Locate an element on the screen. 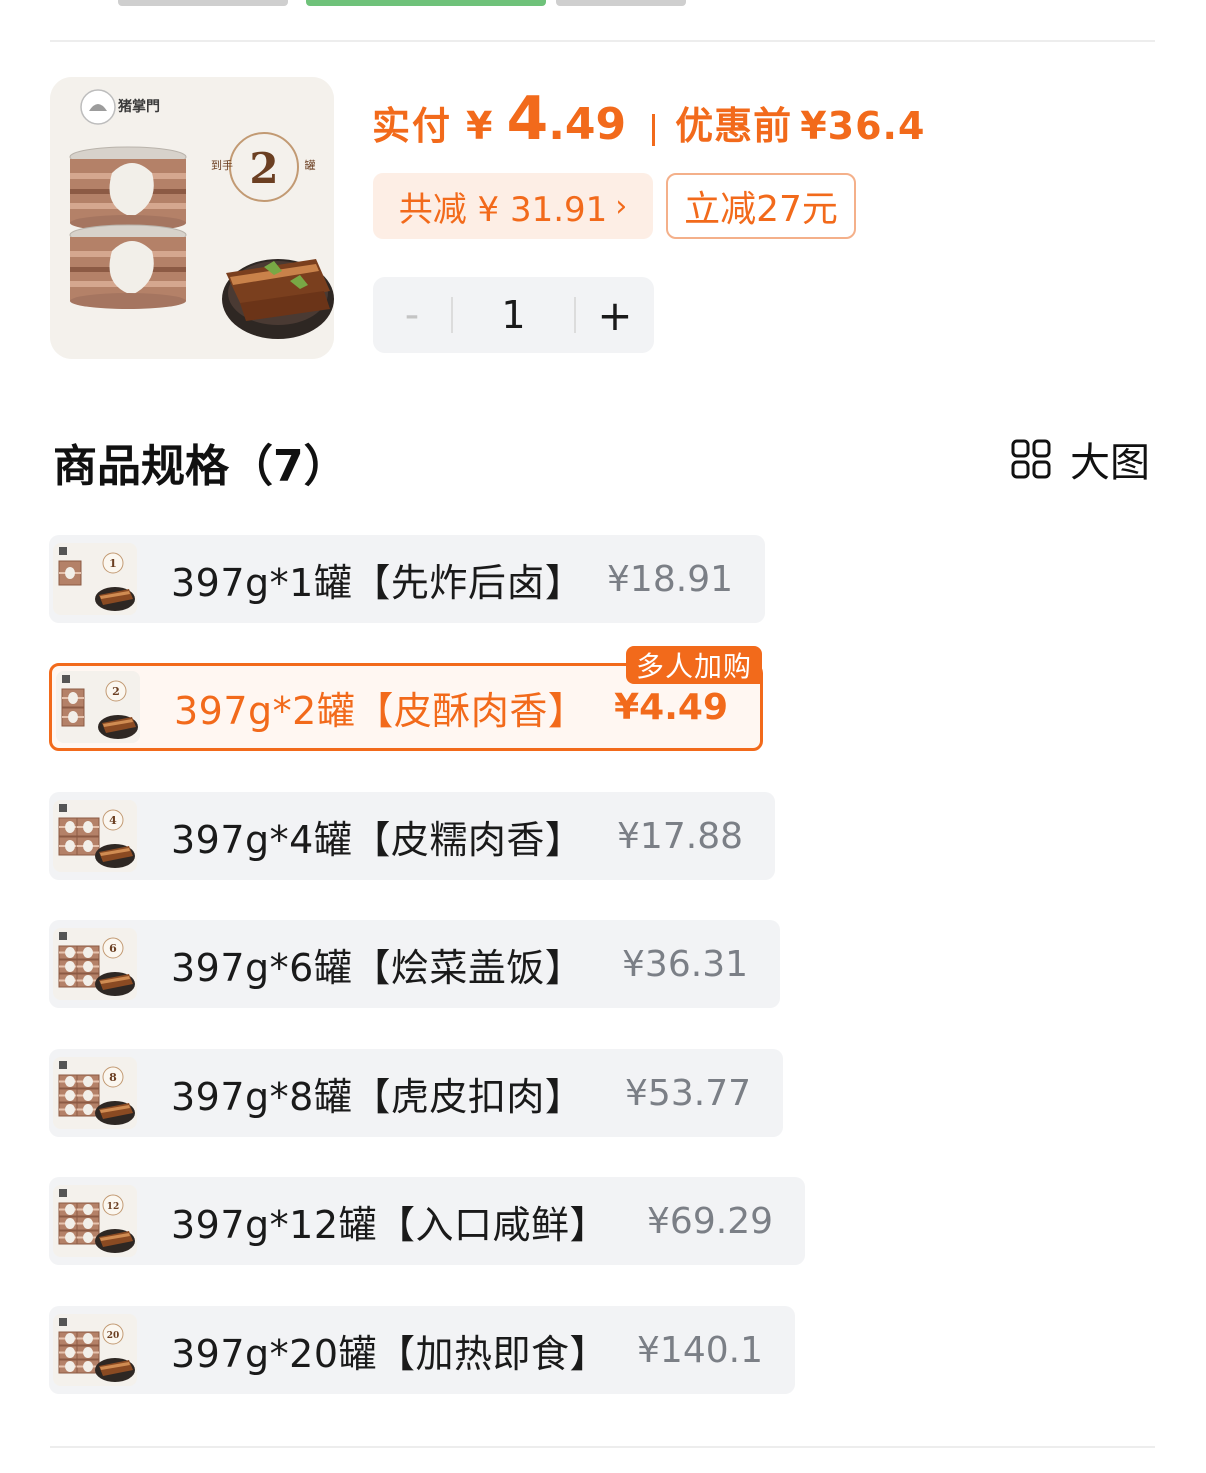 This screenshot has width=1206, height=1473. spec-thumbnail: 1 is located at coordinates (95, 579).